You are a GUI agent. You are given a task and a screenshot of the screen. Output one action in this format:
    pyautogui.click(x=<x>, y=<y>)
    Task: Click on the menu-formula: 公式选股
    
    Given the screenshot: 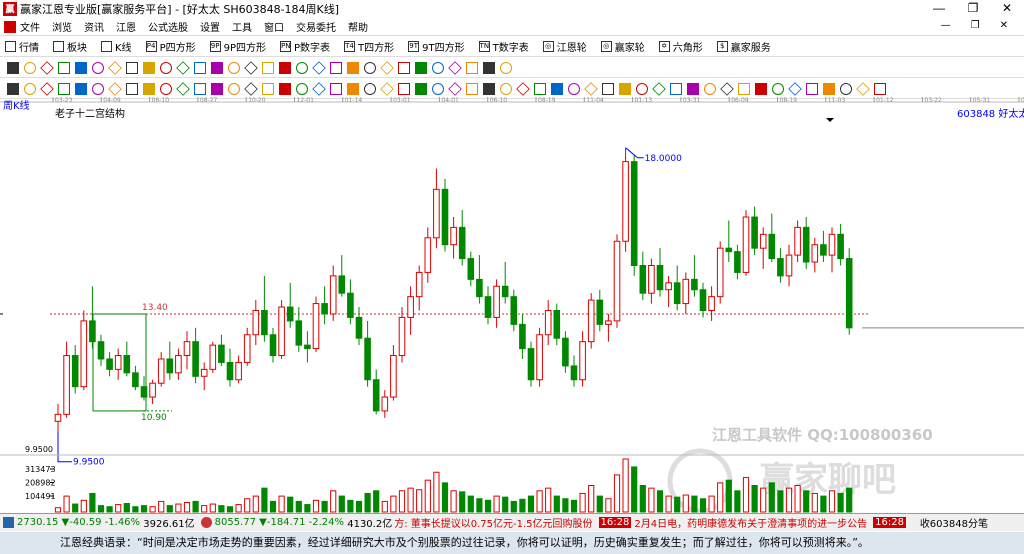 What is the action you would take?
    pyautogui.click(x=168, y=26)
    